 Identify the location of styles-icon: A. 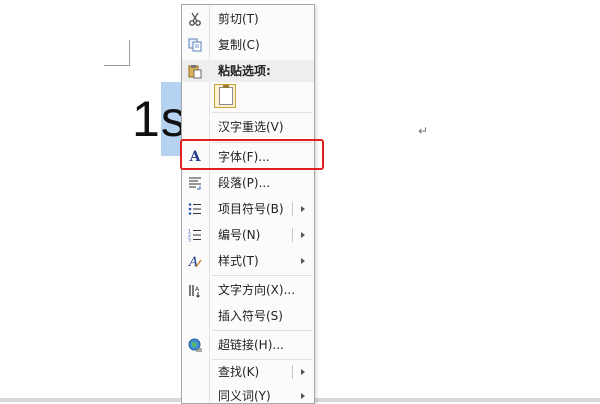
(195, 261).